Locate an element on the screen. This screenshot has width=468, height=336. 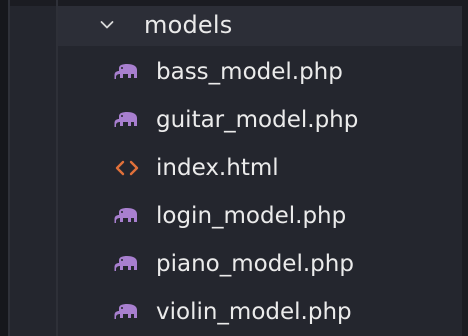
sidebar-border is located at coordinates (9, 168).